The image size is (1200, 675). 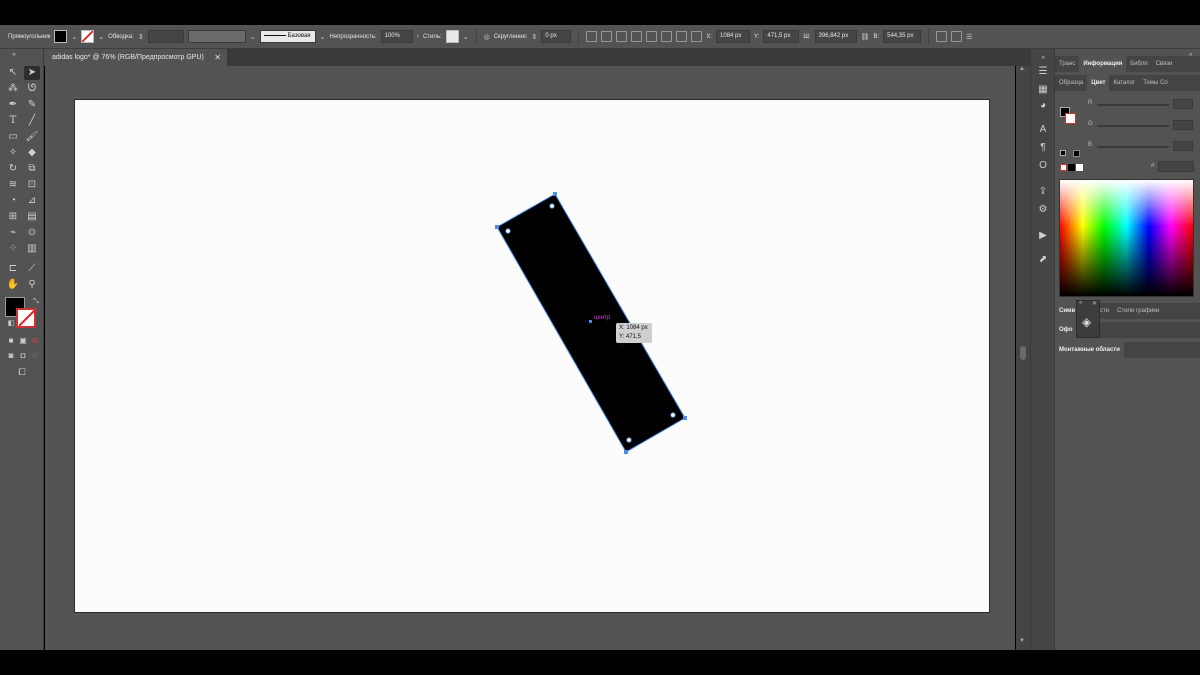 What do you see at coordinates (1043, 148) in the screenshot?
I see `paragraph-icon: ¶` at bounding box center [1043, 148].